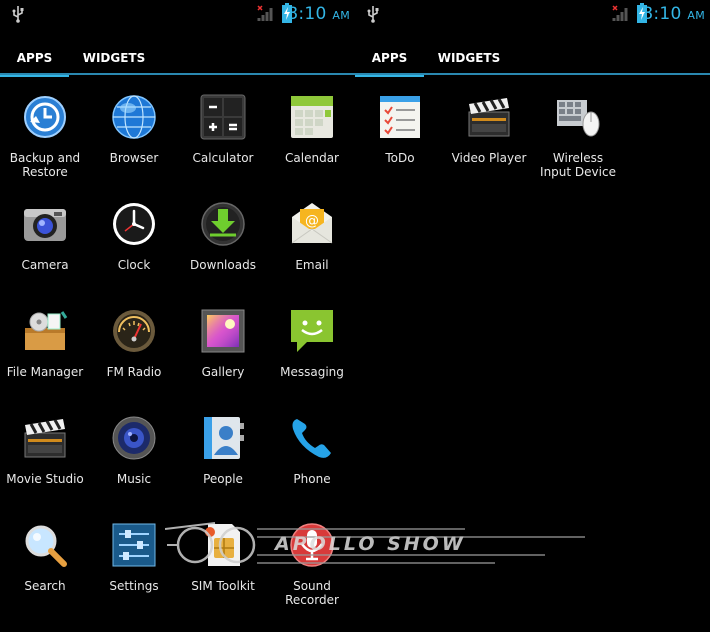 The height and width of the screenshot is (632, 710). What do you see at coordinates (312, 331) in the screenshot?
I see `chat-bubble-icon` at bounding box center [312, 331].